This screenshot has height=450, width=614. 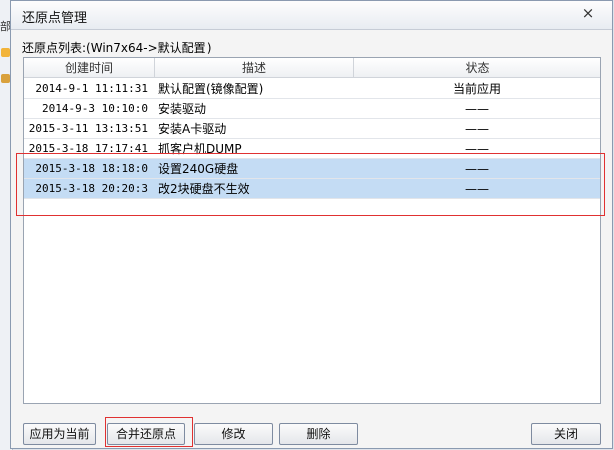 I want to click on restore-list-caption: 还原点列表:(Win7x64->默认配置), so click(x=117, y=47).